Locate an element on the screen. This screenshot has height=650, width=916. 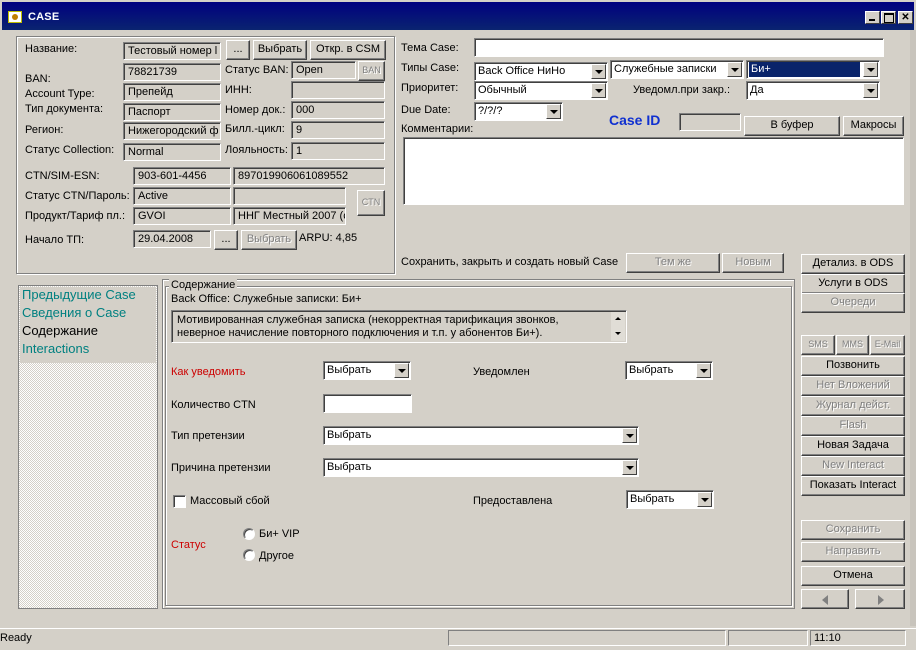
ctn-count-label: Количество CTN is located at coordinates (213, 405).